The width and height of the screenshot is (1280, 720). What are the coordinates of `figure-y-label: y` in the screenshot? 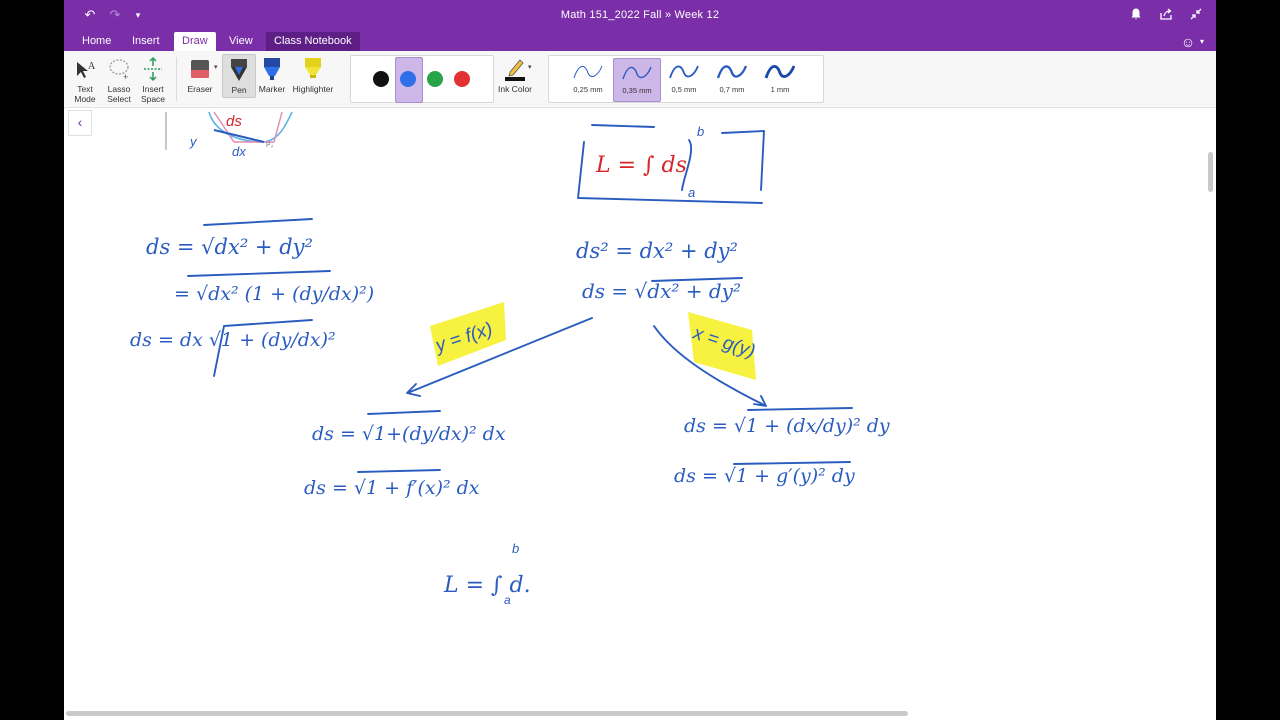 It's located at (193, 141).